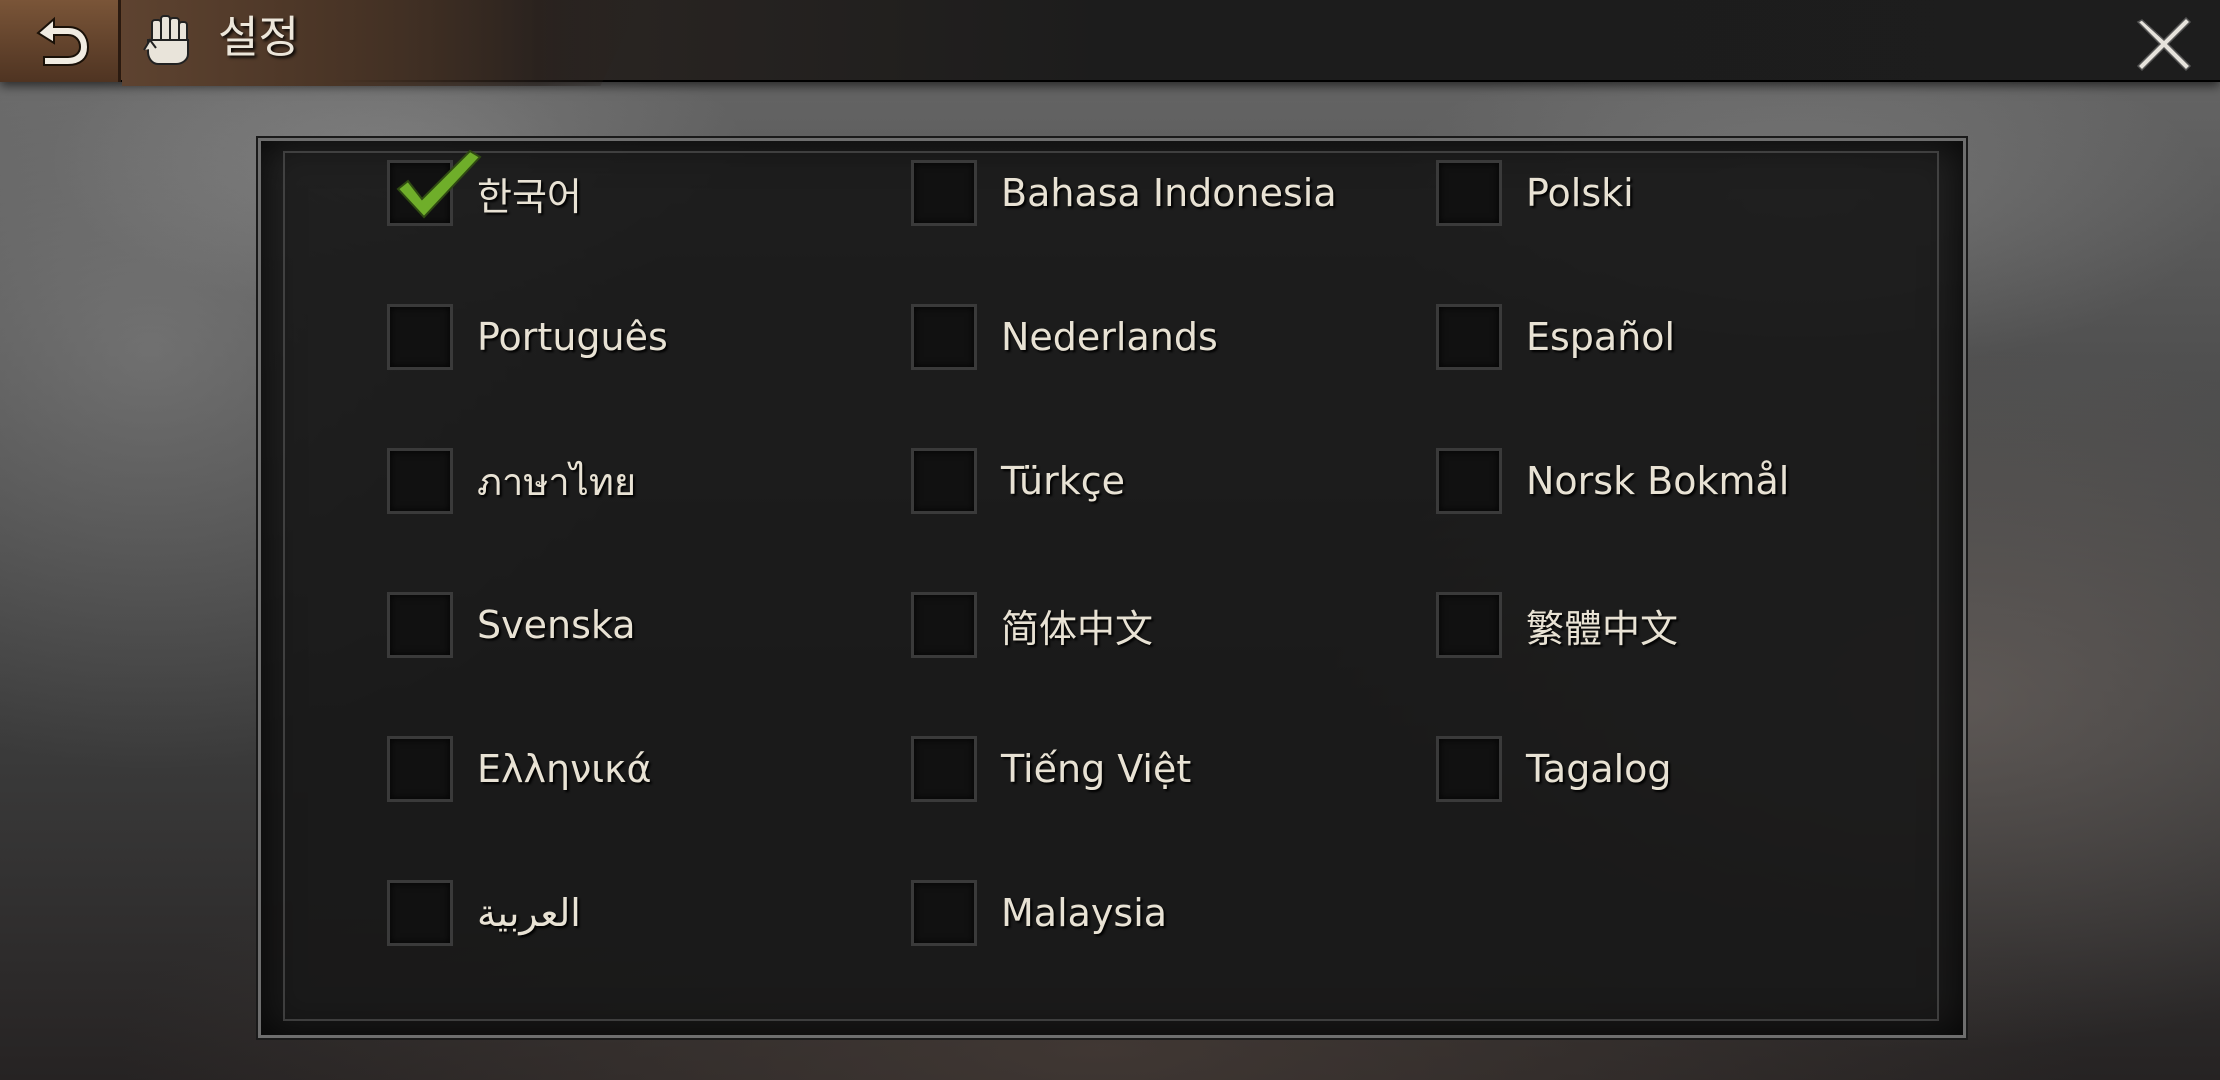 The height and width of the screenshot is (1080, 2220). What do you see at coordinates (1599, 769) in the screenshot?
I see `language-label: Tagalog` at bounding box center [1599, 769].